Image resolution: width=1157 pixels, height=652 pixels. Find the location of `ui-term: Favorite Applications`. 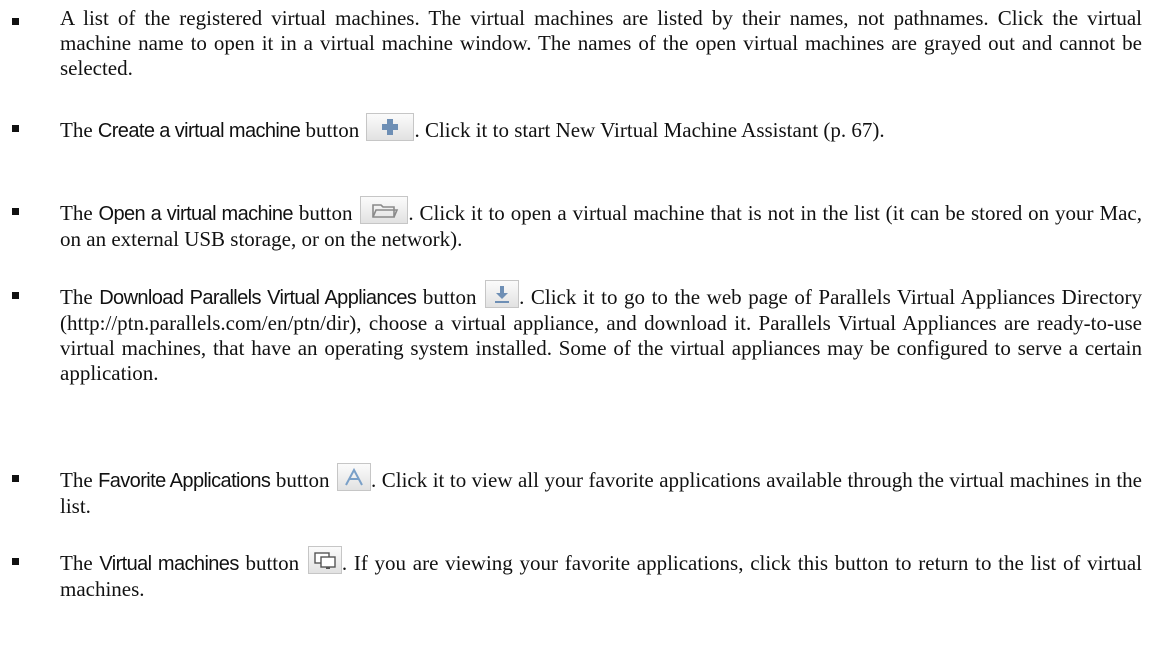

ui-term: Favorite Applications is located at coordinates (184, 481).